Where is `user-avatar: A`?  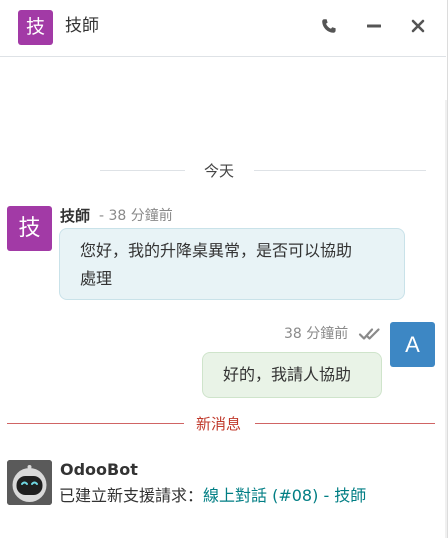 user-avatar: A is located at coordinates (412, 344).